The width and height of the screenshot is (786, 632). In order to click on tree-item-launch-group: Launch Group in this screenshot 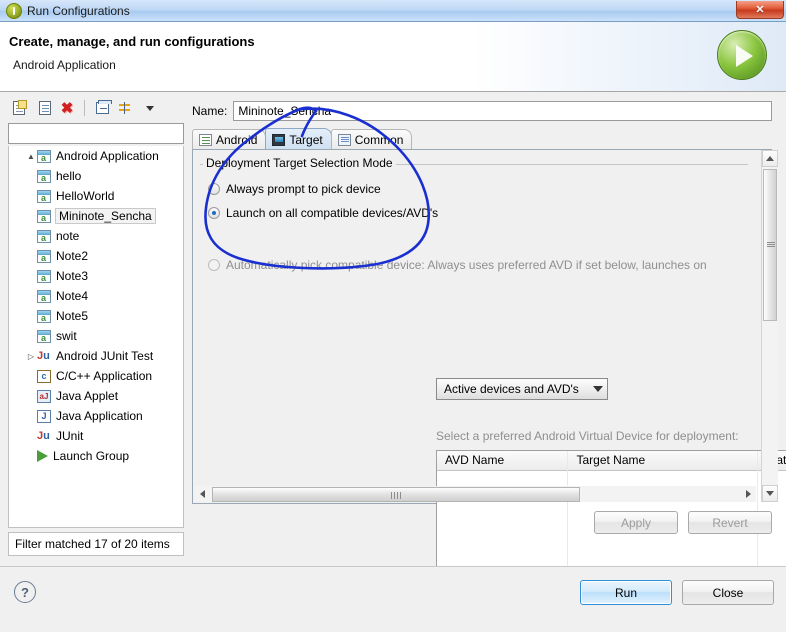, I will do `click(96, 456)`.